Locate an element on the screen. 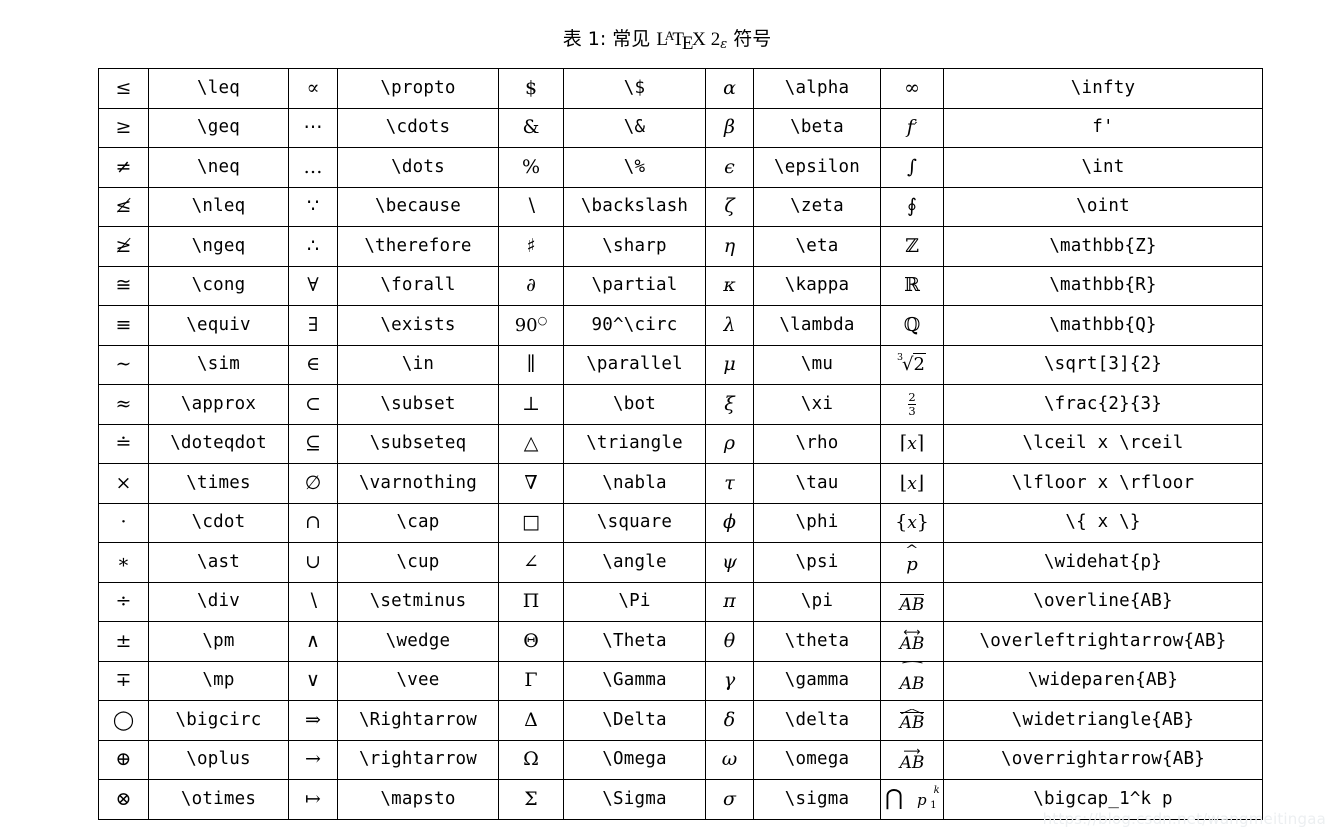 The height and width of the screenshot is (832, 1334). logo-letter-e: E is located at coordinates (687, 43).